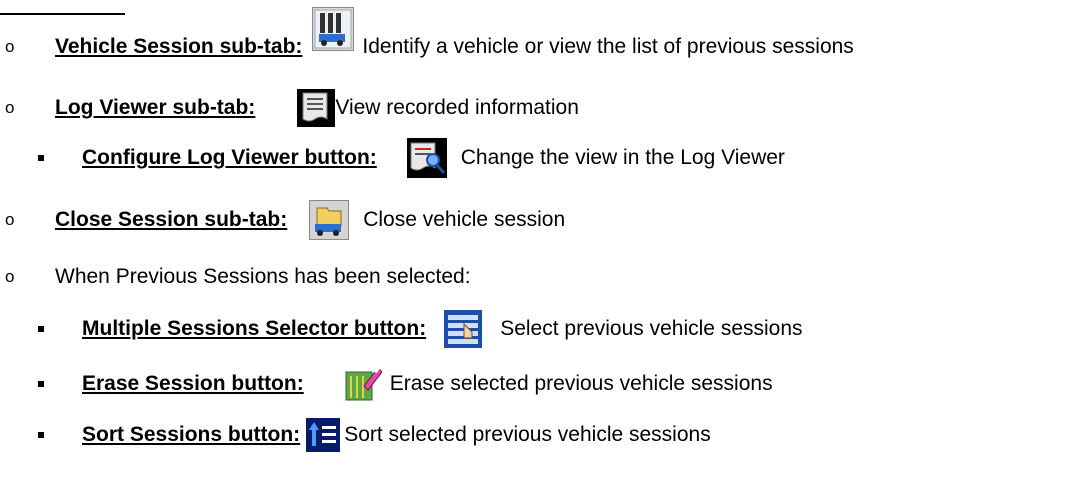 Image resolution: width=1090 pixels, height=495 pixels. I want to click on desc-sort-sessions: Sort selected previous vehicle sessions, so click(527, 434).